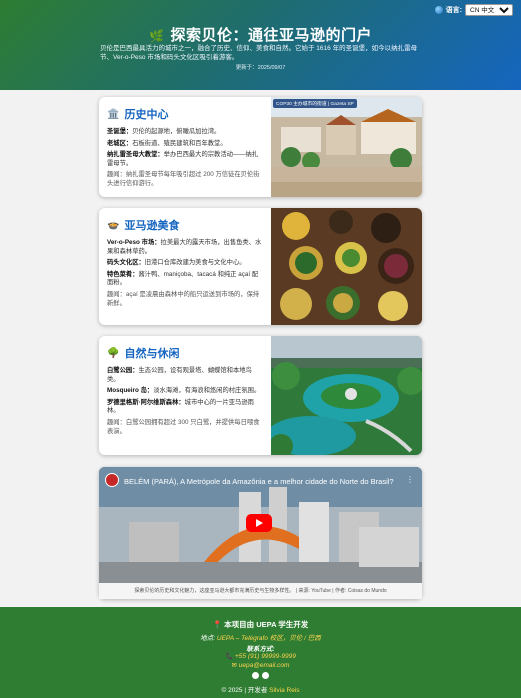 The width and height of the screenshot is (521, 698). Describe the element at coordinates (183, 278) in the screenshot. I see `card-item: 特色菜肴：酱汁鸭、maniçoba、tacacá 和纯正 açaí 配面粉。` at that location.